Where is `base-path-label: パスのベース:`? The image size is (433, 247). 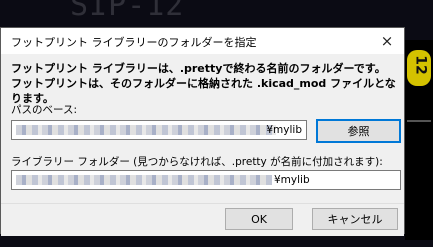 base-path-label: パスのベース: is located at coordinates (44, 110).